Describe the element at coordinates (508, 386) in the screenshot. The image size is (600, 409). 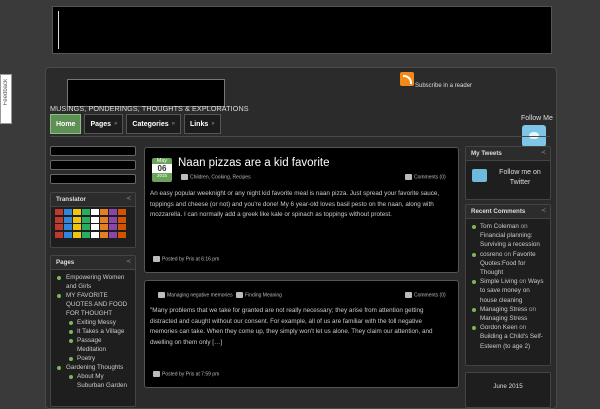
I see `calendar-month: June 2015` at that location.